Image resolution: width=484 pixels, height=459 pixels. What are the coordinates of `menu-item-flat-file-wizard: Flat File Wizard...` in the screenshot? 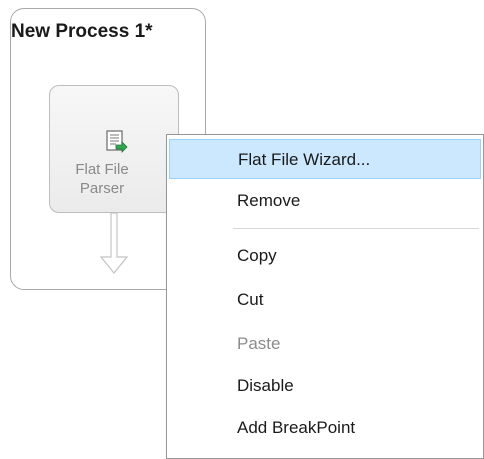 It's located at (325, 159).